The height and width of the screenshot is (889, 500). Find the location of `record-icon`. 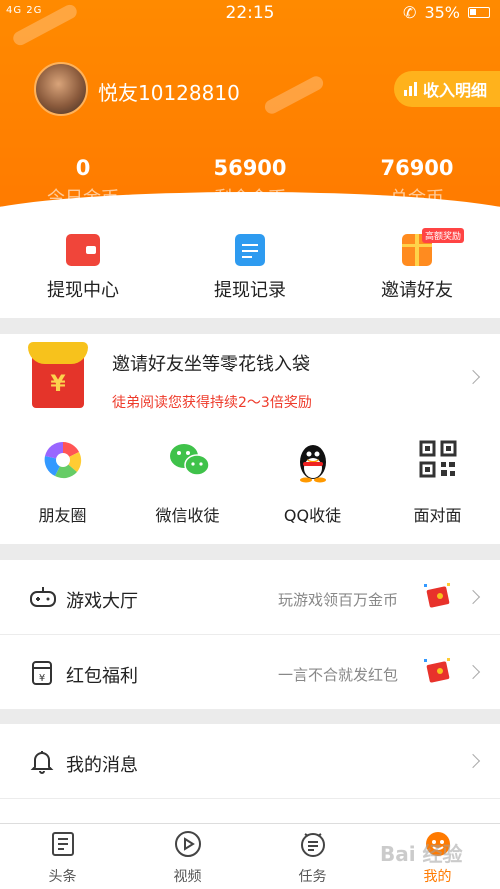

record-icon is located at coordinates (250, 250).